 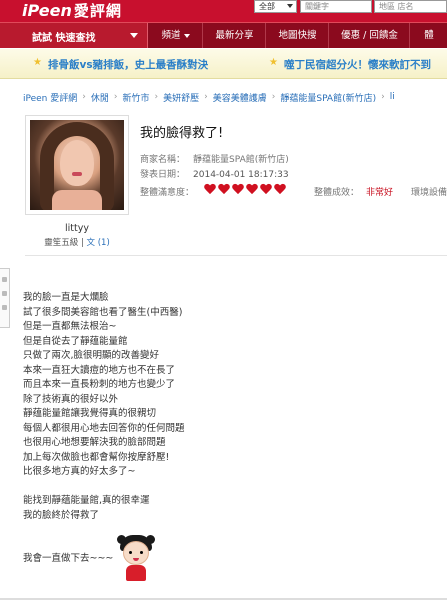 I want to click on breadcrumb-item: 新竹市, so click(x=135, y=97).